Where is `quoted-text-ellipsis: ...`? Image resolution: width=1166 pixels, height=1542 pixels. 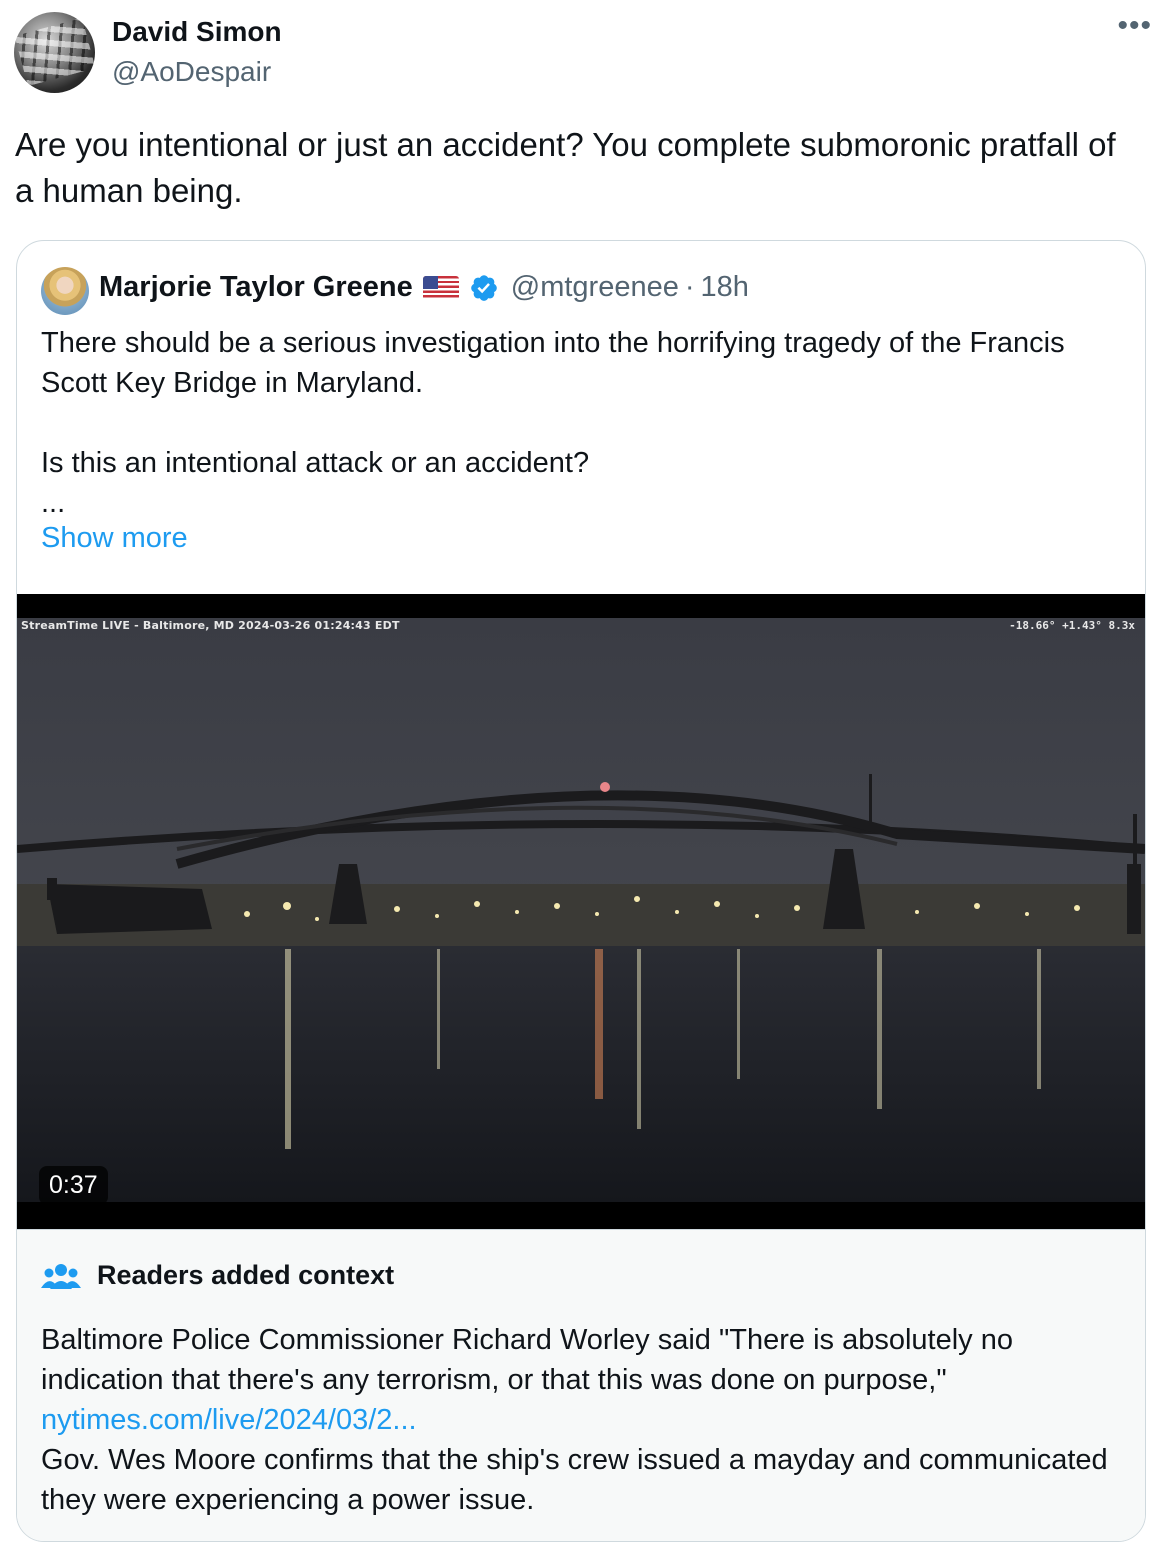 quoted-text-ellipsis: ... is located at coordinates (53, 503).